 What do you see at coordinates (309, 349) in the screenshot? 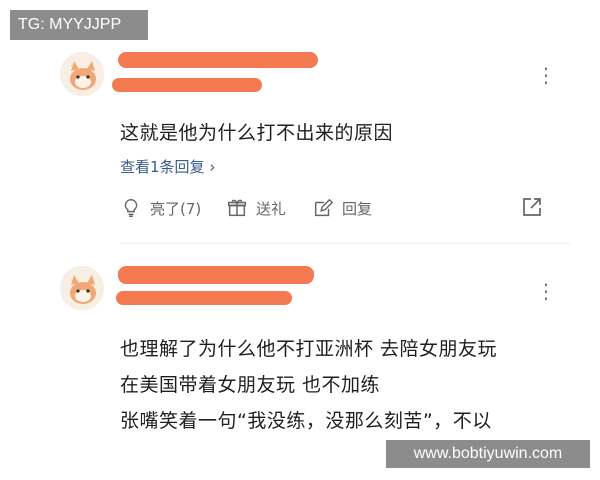
I see `comment-line-1: 也理解了为什么他不打亚洲杯 去陪女朋友玩` at bounding box center [309, 349].